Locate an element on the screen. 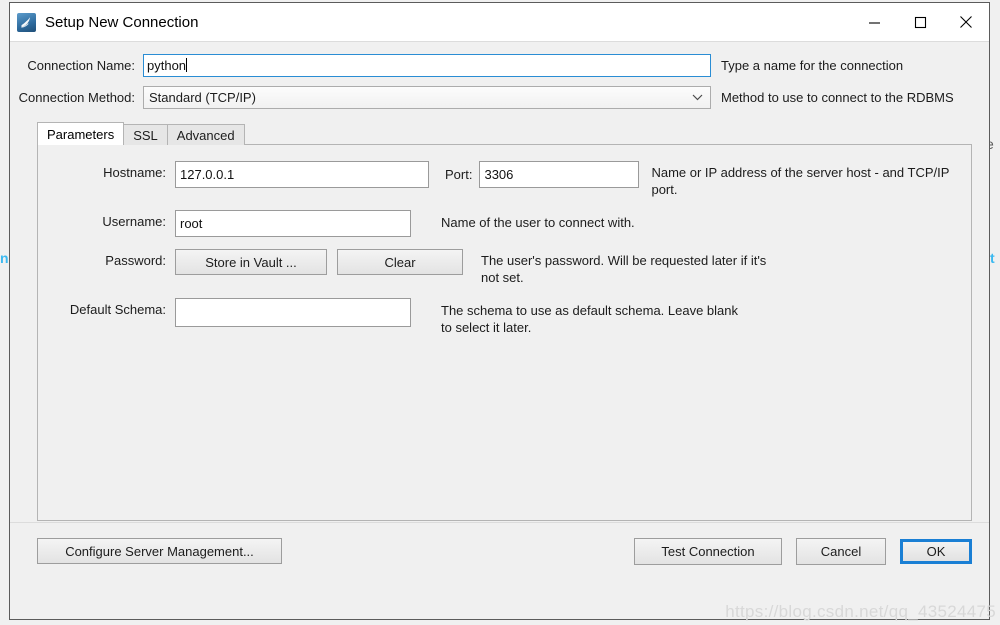 Image resolution: width=1000 pixels, height=625 pixels. connection-method-select: Standard (TCP/IP) is located at coordinates (427, 97).